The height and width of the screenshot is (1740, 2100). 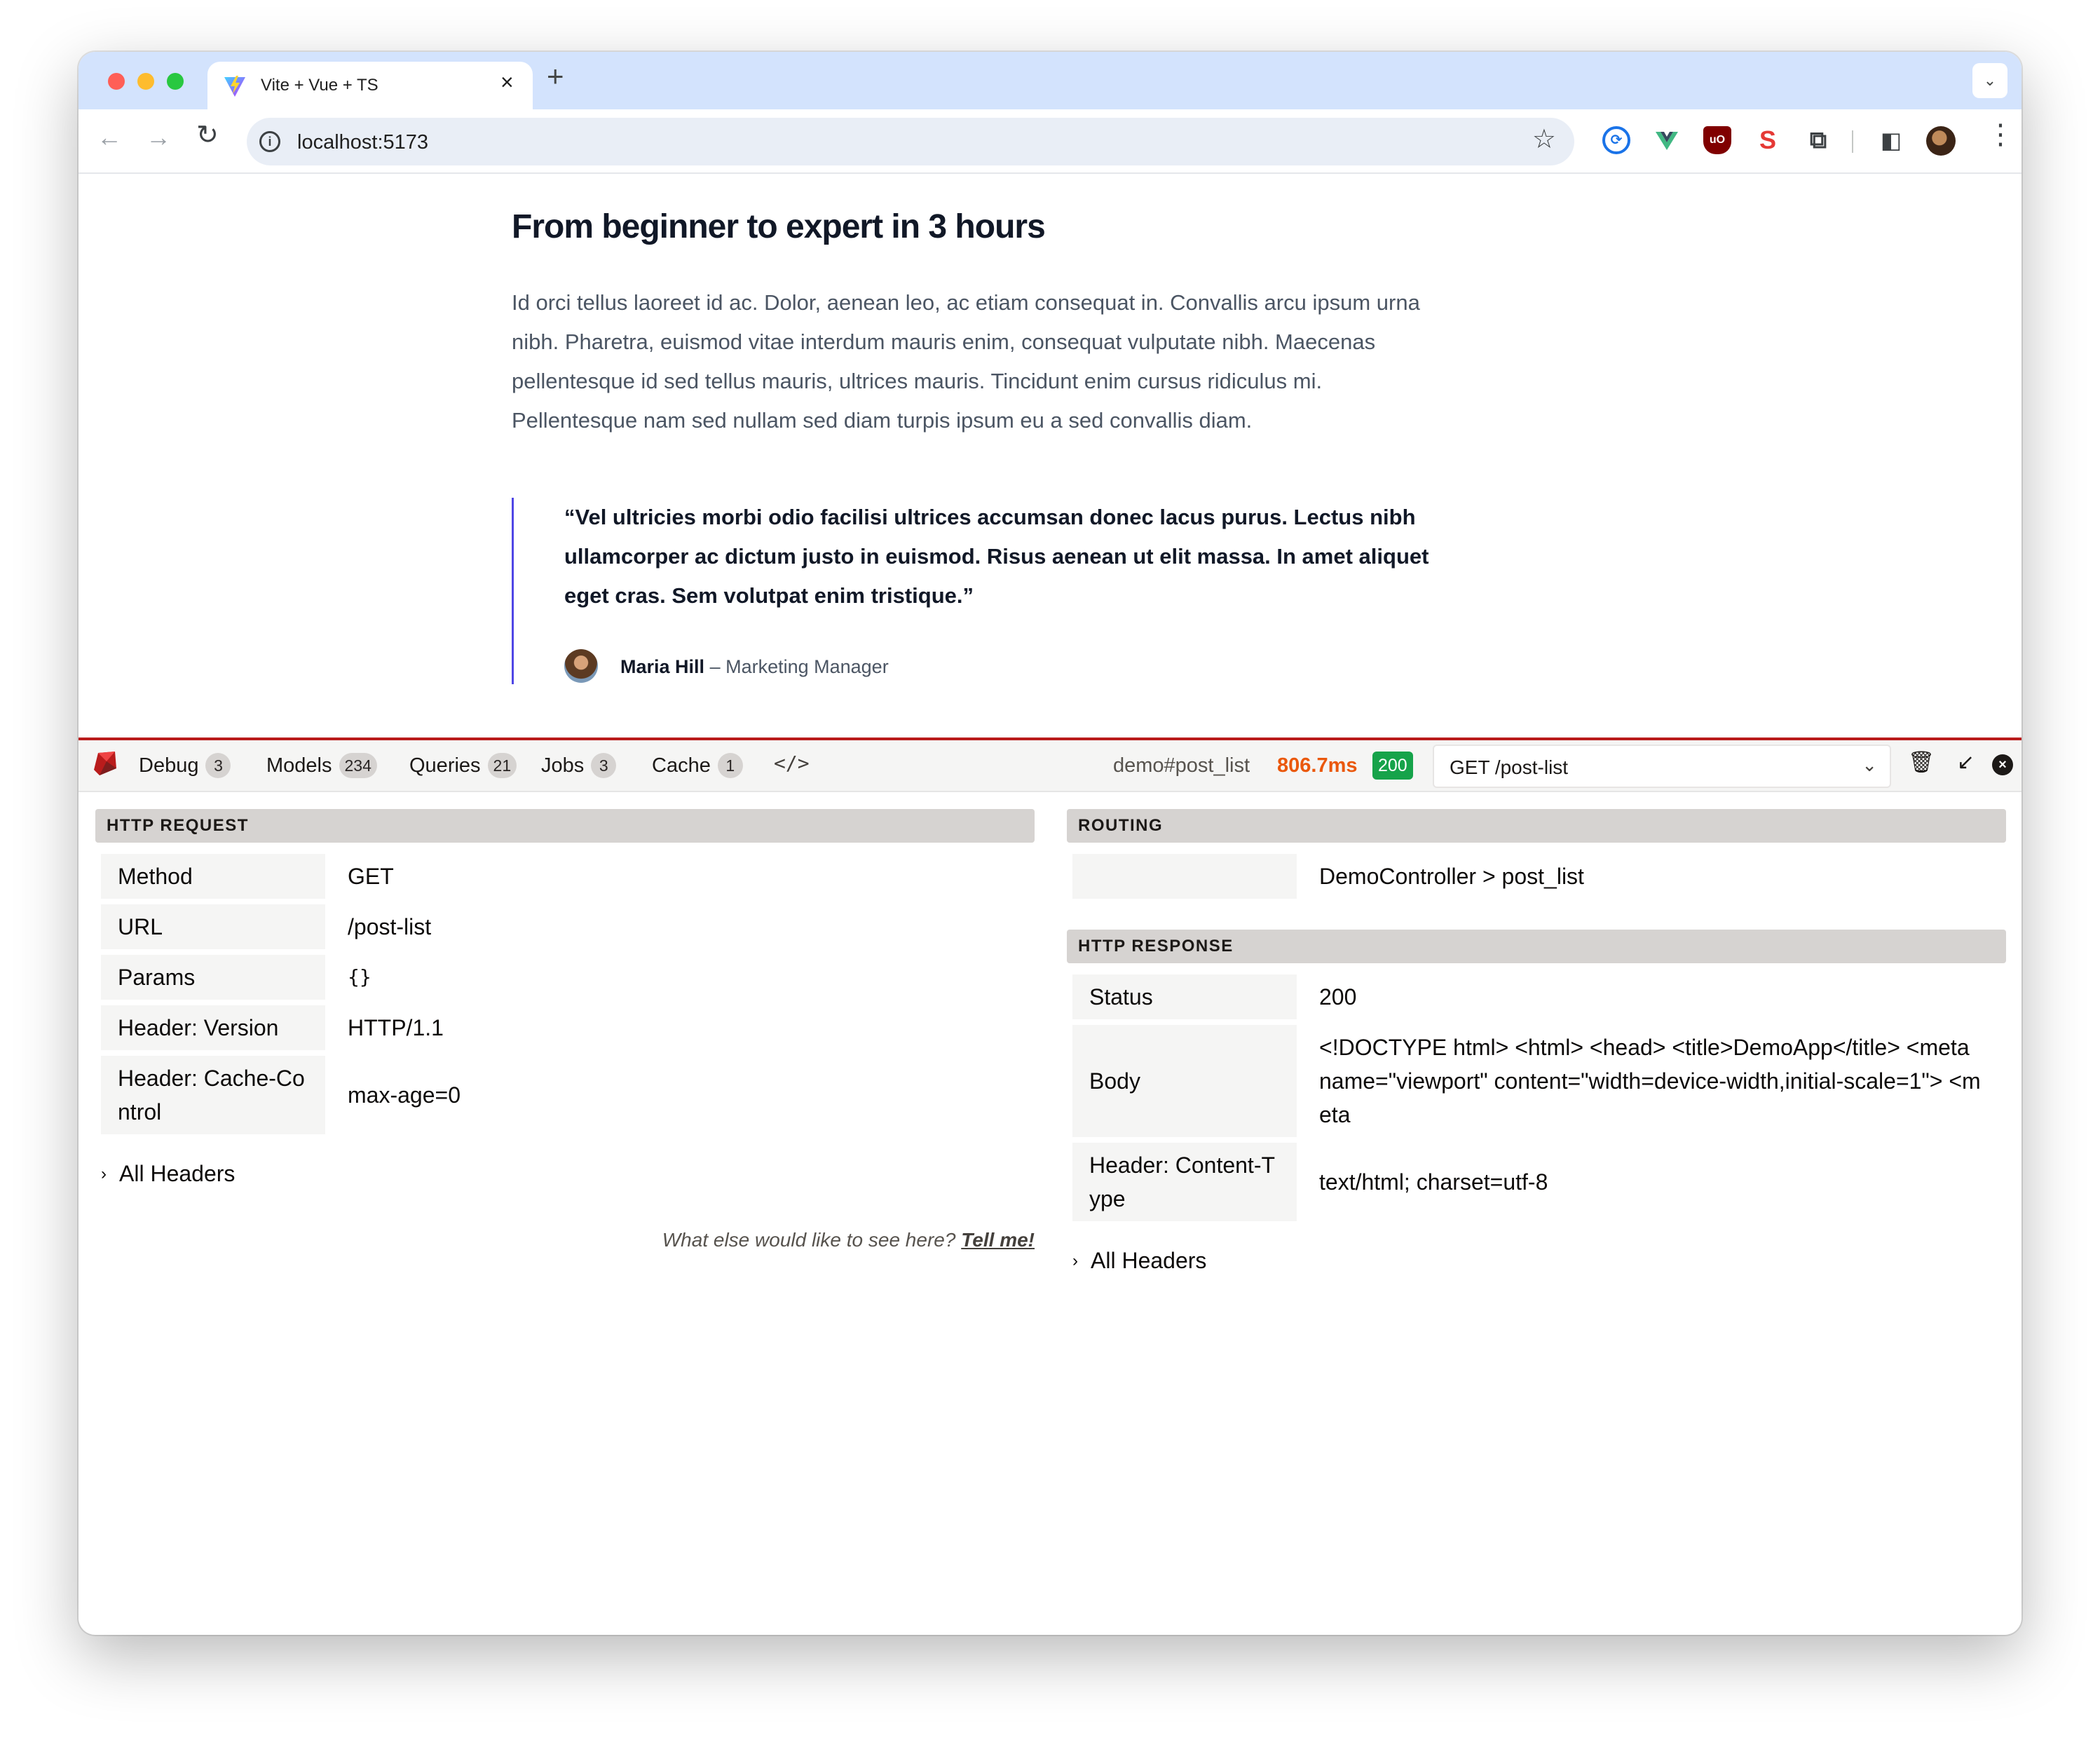 I want to click on tab-jobs-count: 3, so click(x=604, y=766).